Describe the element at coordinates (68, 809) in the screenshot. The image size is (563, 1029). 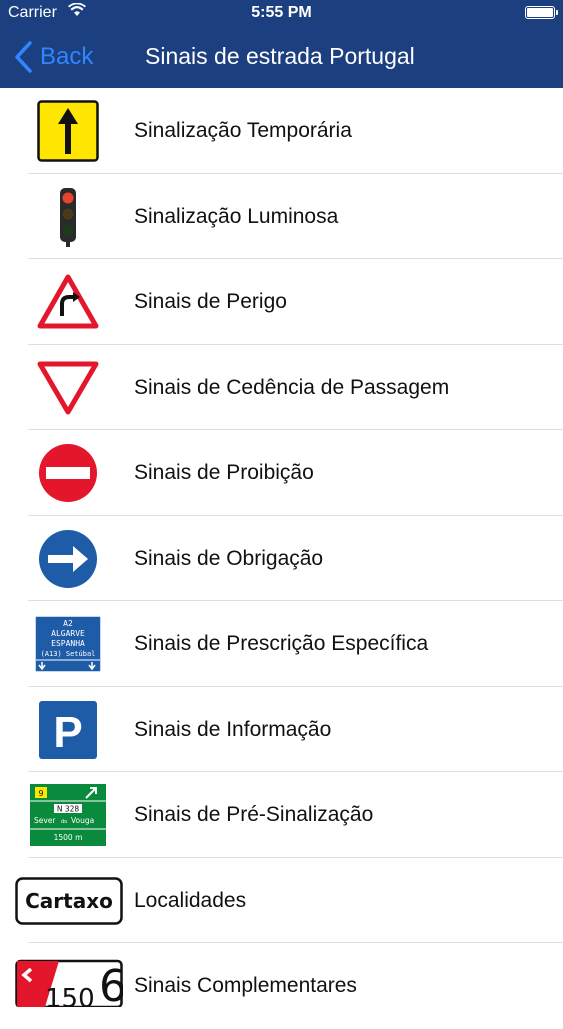
I see `route-number: N 328` at that location.